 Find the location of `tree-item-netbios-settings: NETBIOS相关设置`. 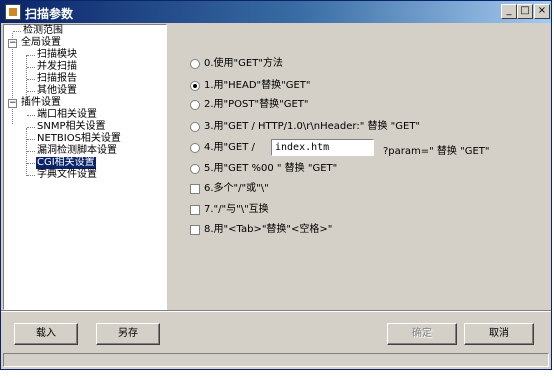

tree-item-netbios-settings: NETBIOS相关设置 is located at coordinates (79, 139).